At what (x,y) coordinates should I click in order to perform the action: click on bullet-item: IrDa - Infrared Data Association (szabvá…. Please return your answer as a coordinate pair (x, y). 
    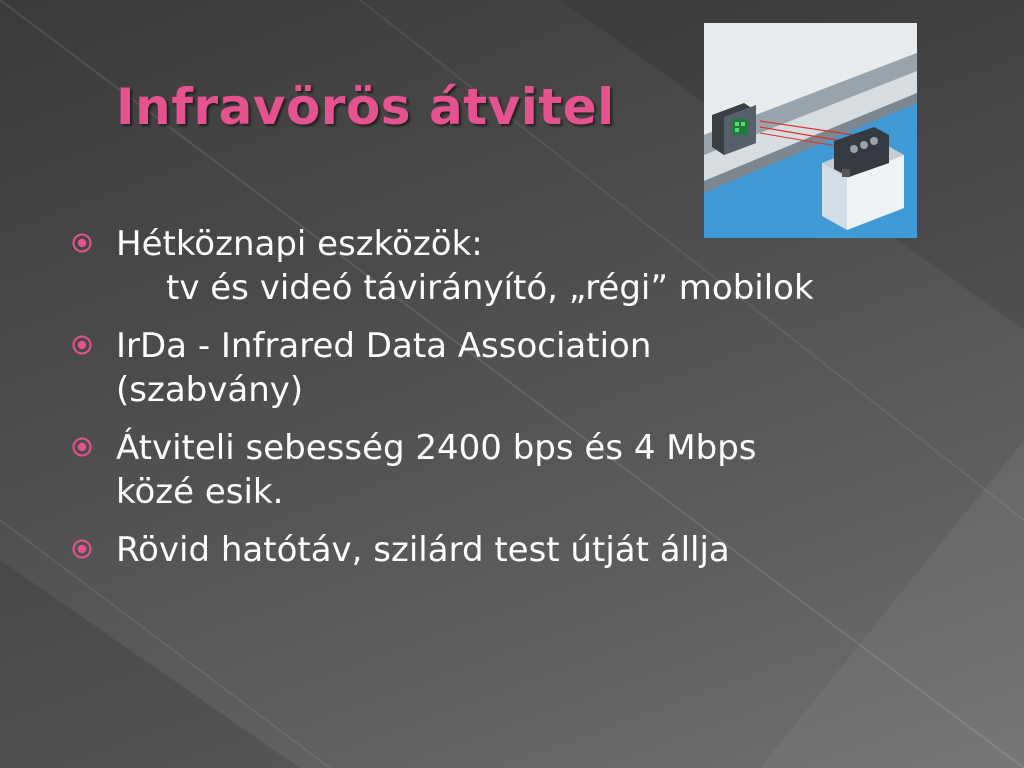
    Looking at the image, I should click on (510, 368).